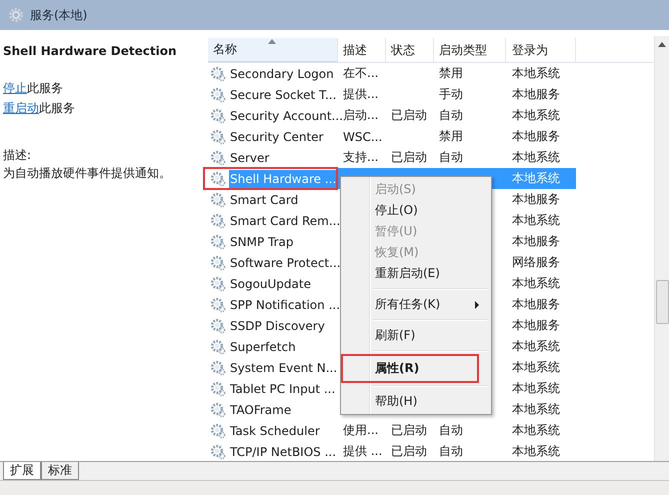  What do you see at coordinates (87, 173) in the screenshot?
I see `description-text: 为自动播放硬件事件提供通知。` at bounding box center [87, 173].